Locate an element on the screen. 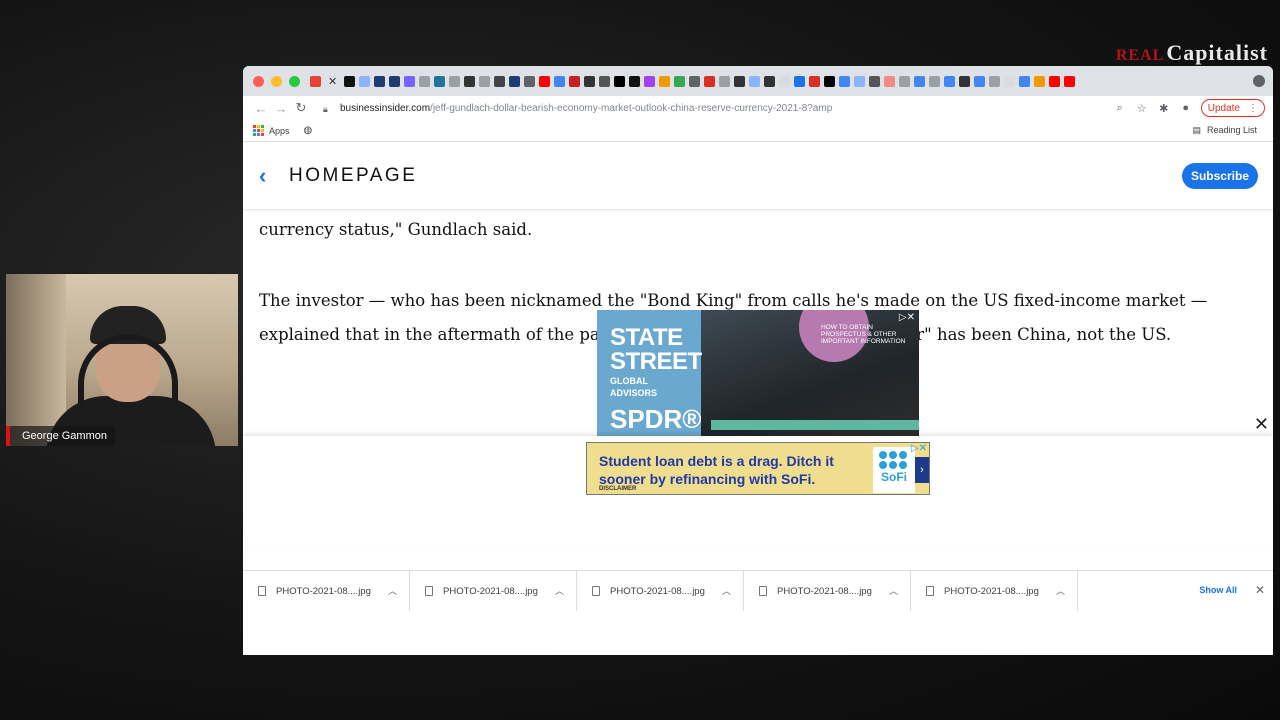  tab-close-icon: ✕ is located at coordinates (332, 81).